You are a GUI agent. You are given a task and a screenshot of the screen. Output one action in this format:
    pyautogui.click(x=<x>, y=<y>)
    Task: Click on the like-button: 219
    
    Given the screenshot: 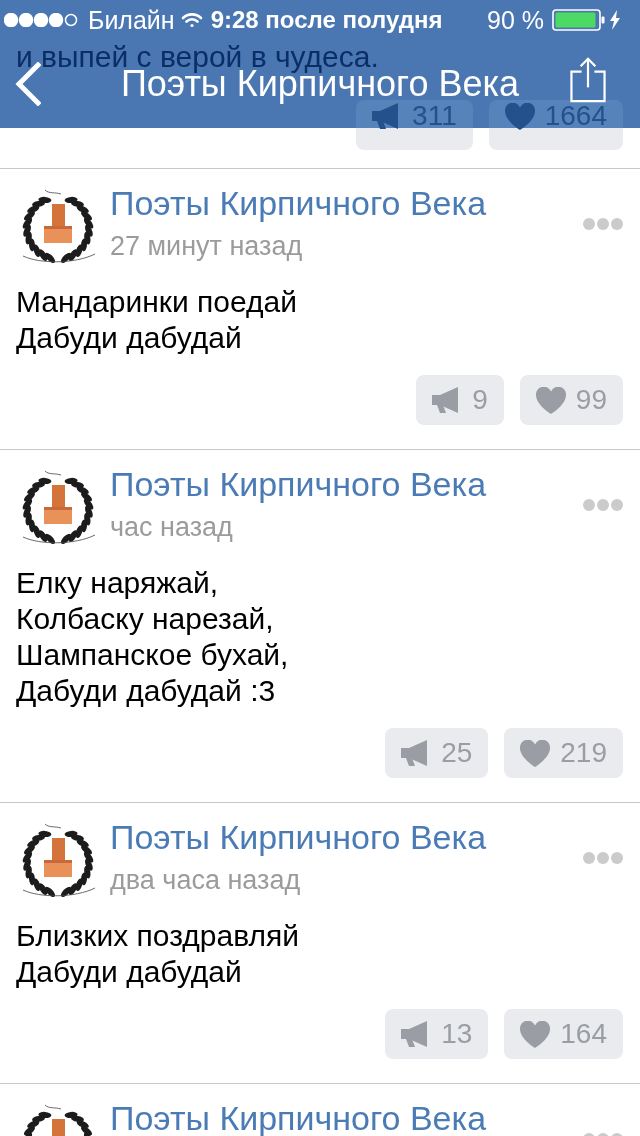 What is the action you would take?
    pyautogui.click(x=563, y=753)
    